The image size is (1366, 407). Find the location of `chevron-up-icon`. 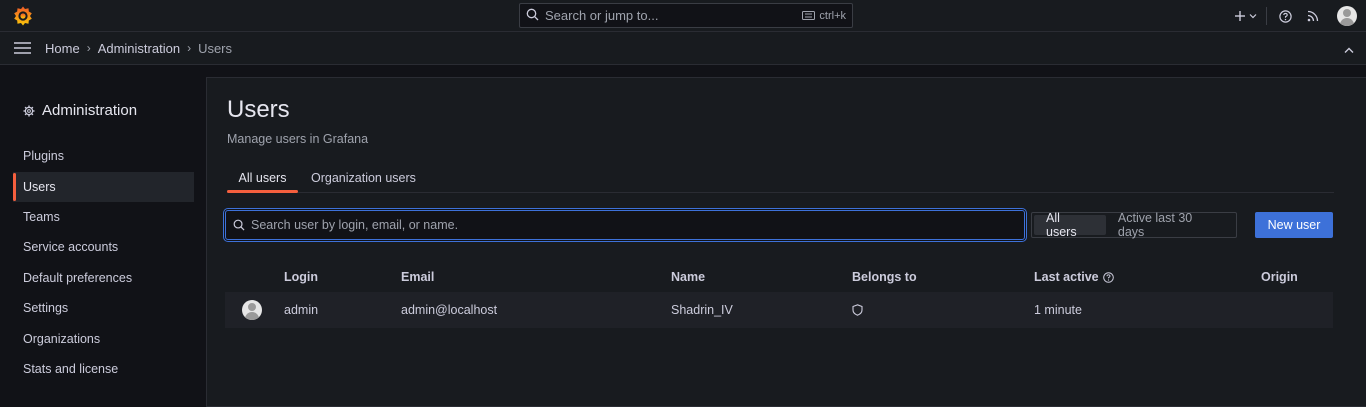

chevron-up-icon is located at coordinates (1349, 49).